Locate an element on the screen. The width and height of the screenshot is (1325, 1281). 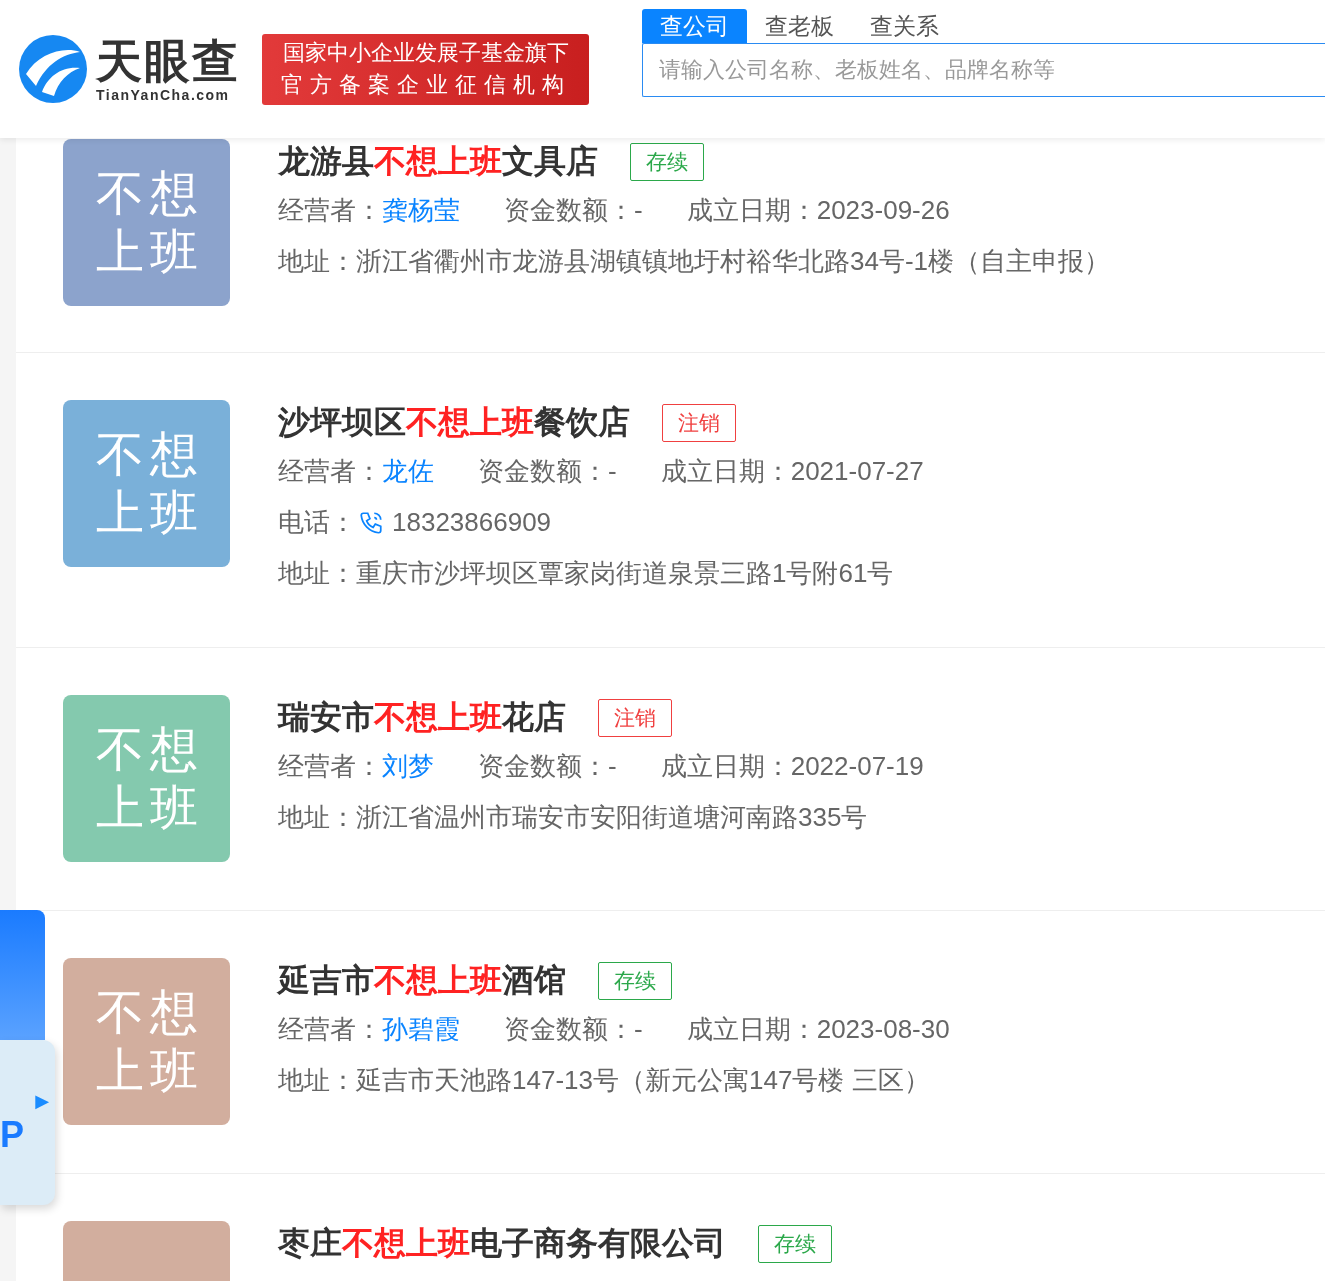
operator-link: 孙碧霞 is located at coordinates (421, 1029).